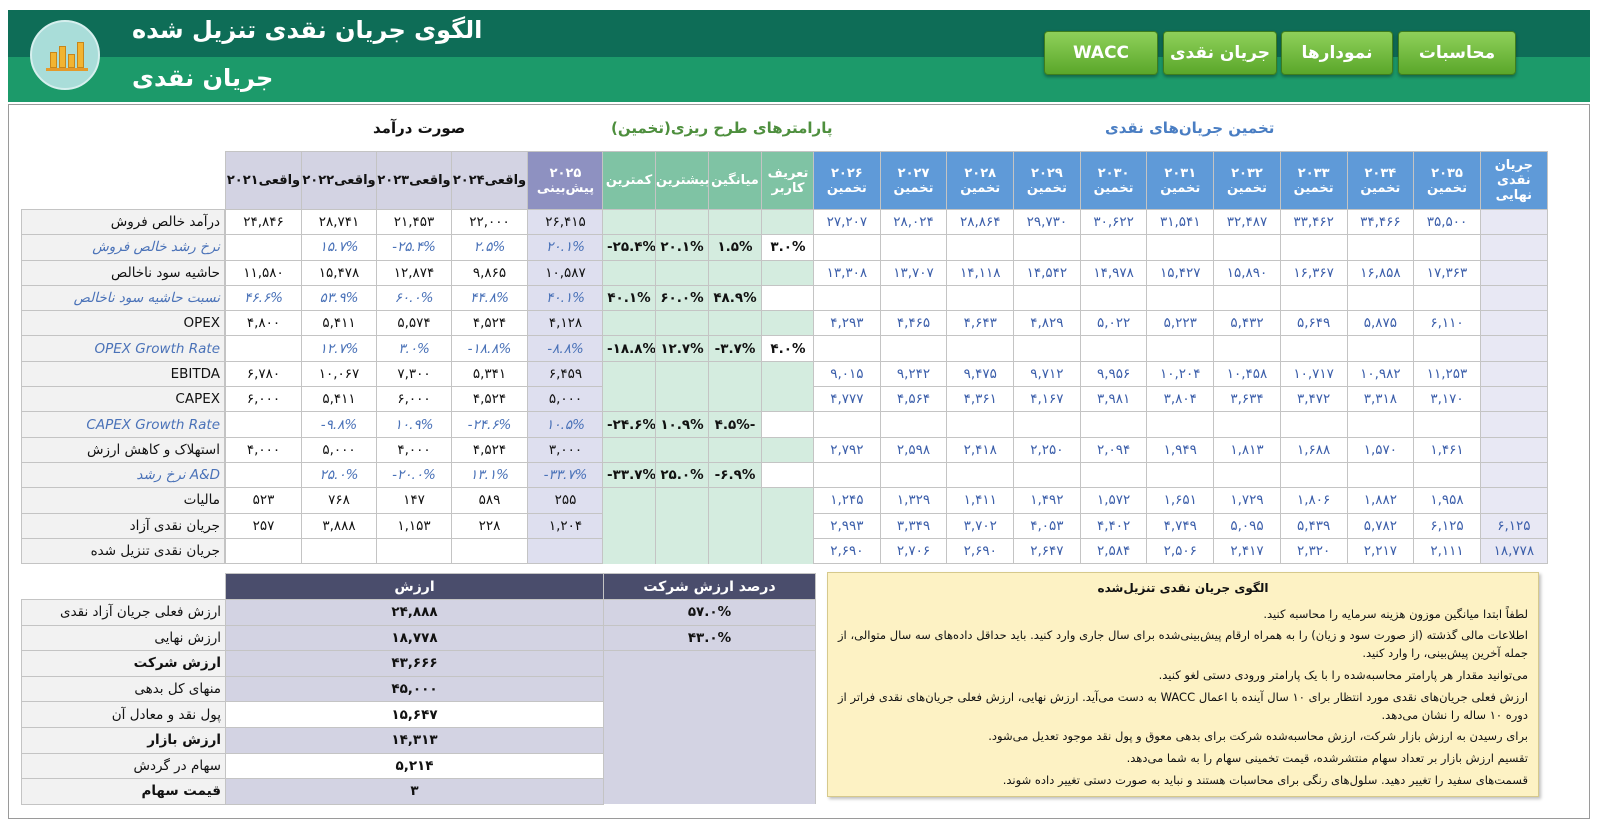  I want to click on forecast-cell: ۴,۵۶۴, so click(913, 399).